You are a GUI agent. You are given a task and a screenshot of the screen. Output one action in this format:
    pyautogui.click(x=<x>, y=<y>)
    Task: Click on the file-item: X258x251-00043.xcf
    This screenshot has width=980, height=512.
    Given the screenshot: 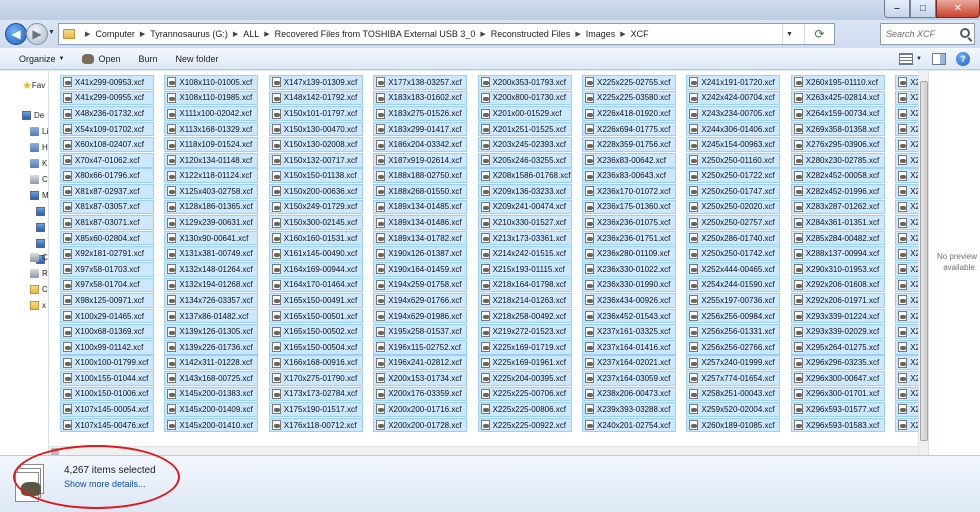 What is the action you would take?
    pyautogui.click(x=733, y=394)
    